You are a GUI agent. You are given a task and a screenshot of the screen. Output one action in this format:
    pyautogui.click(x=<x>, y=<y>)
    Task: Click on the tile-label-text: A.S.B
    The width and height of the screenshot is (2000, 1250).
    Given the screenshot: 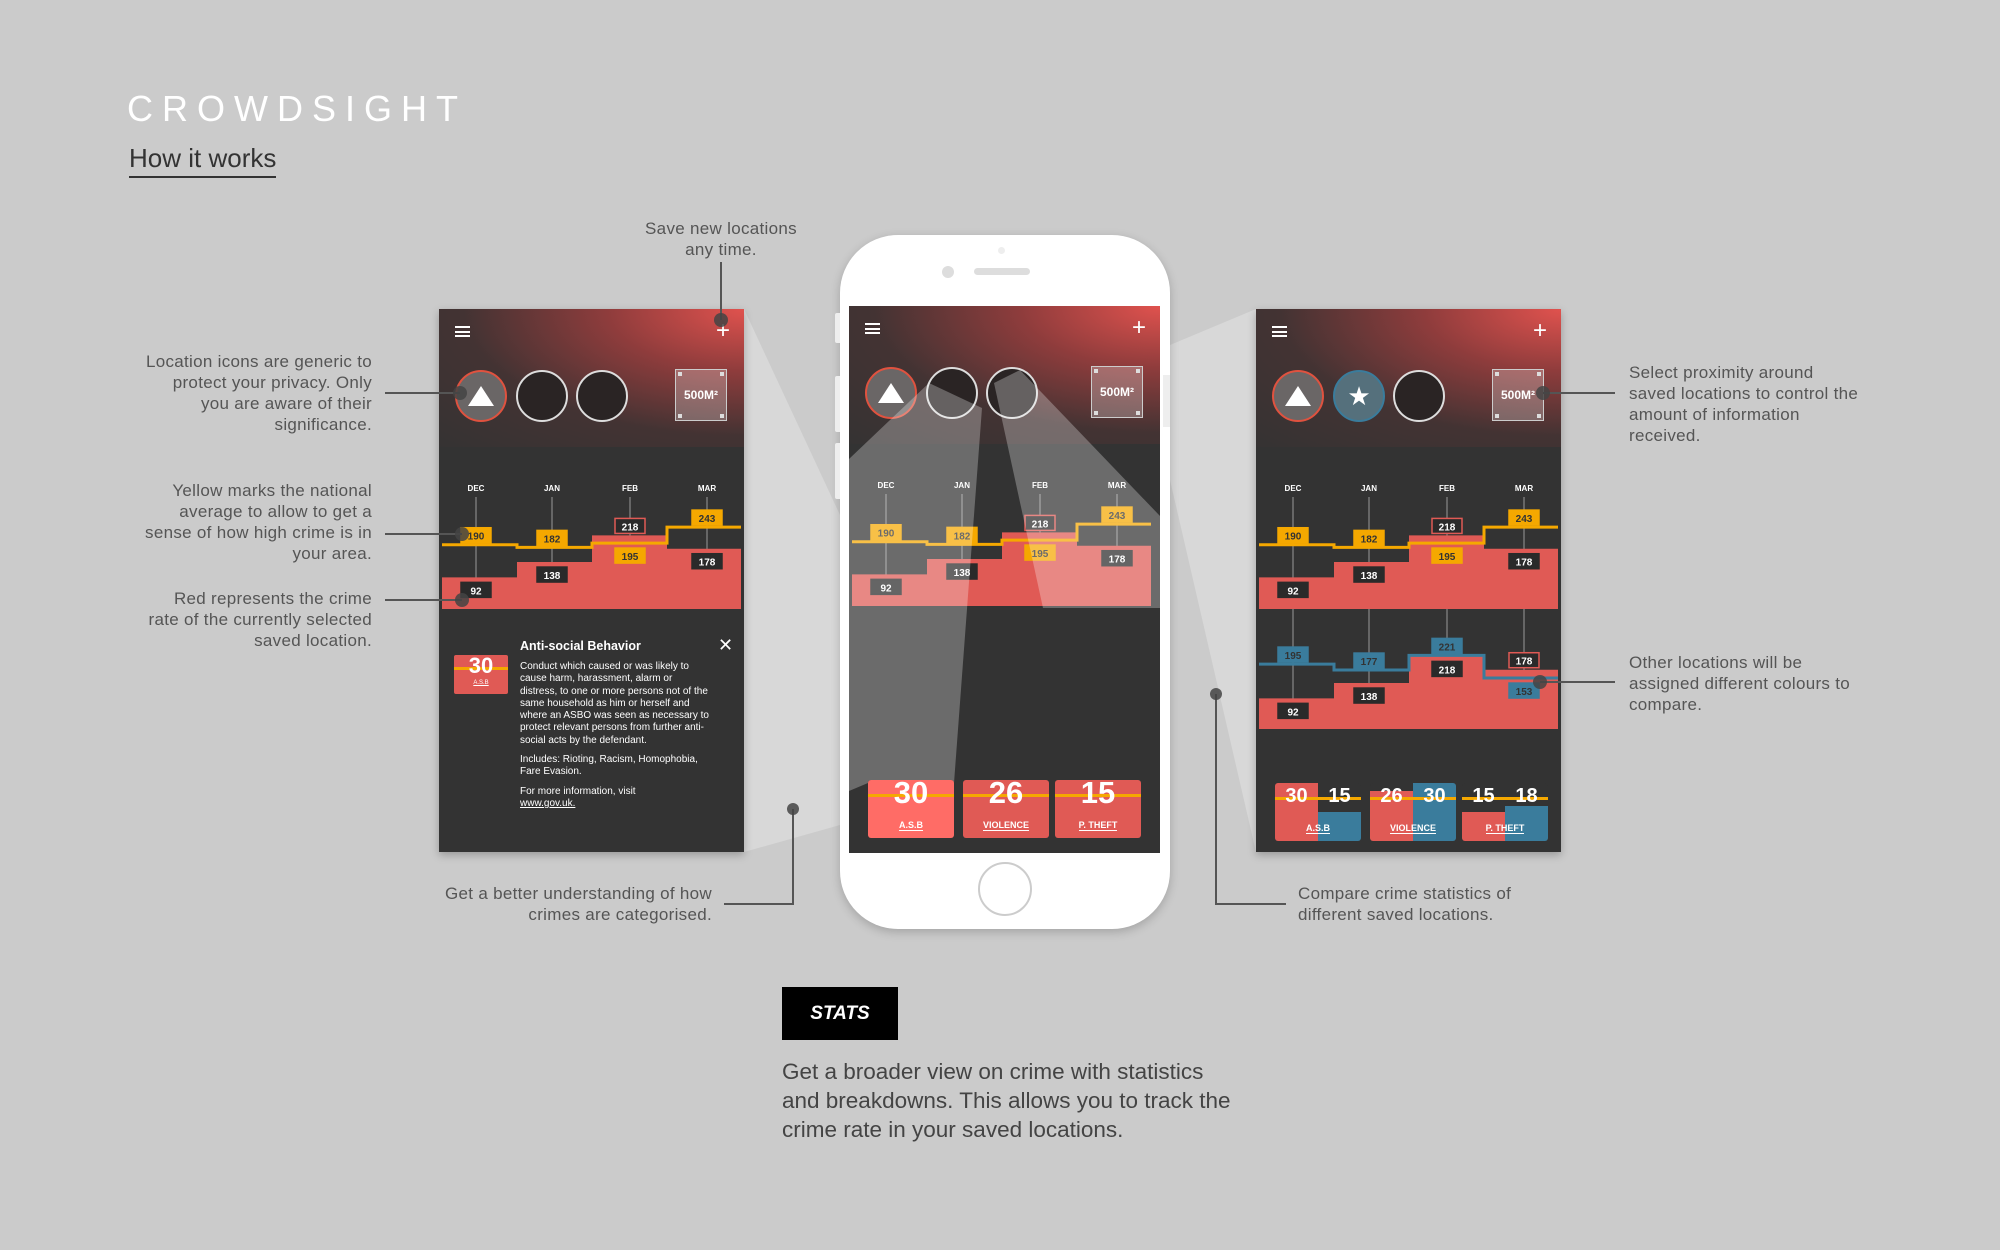 What is the action you would take?
    pyautogui.click(x=1317, y=828)
    